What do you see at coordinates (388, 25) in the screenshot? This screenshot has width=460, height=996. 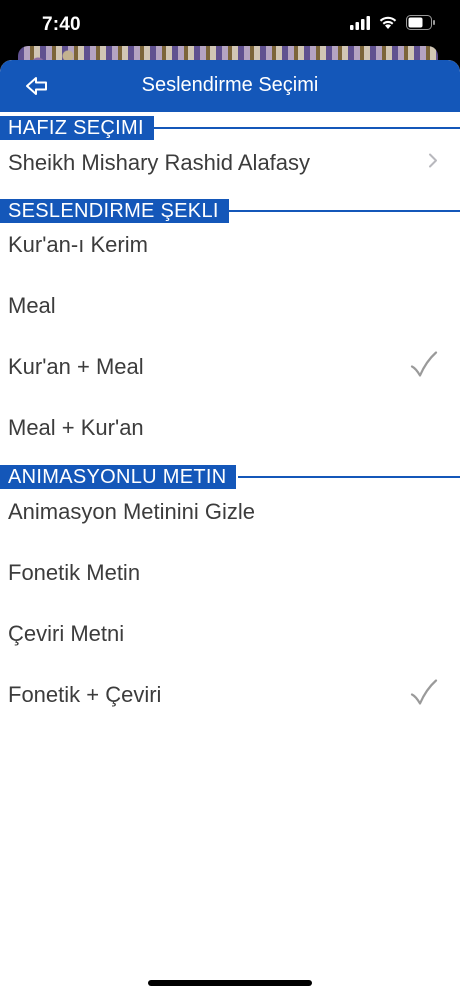 I see `wifi-icon` at bounding box center [388, 25].